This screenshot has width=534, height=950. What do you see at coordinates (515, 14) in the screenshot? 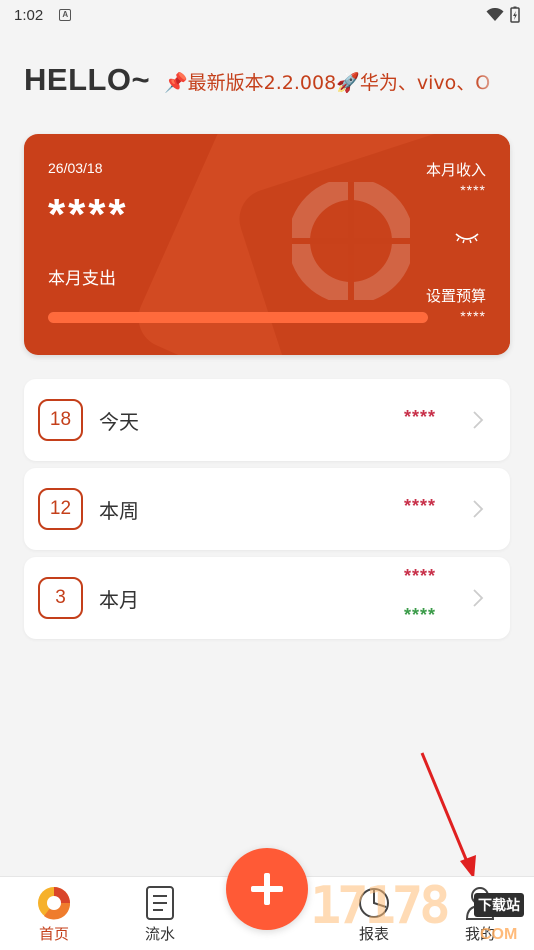
I see `battery-icon` at bounding box center [515, 14].